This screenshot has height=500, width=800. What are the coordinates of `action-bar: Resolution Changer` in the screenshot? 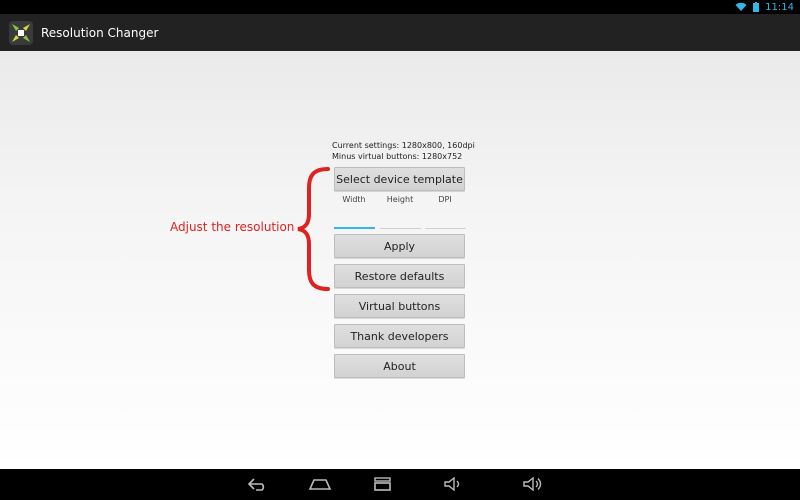 It's located at (400, 32).